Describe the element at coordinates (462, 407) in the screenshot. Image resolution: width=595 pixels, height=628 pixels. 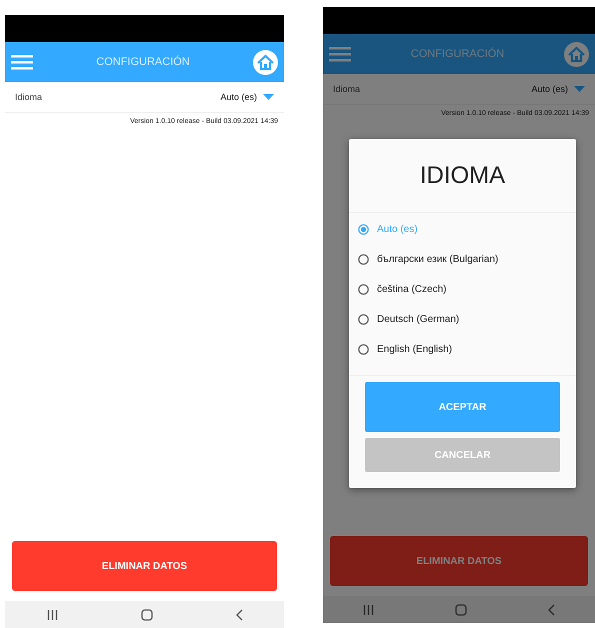
I see `accept-button: ACEPTAR` at that location.